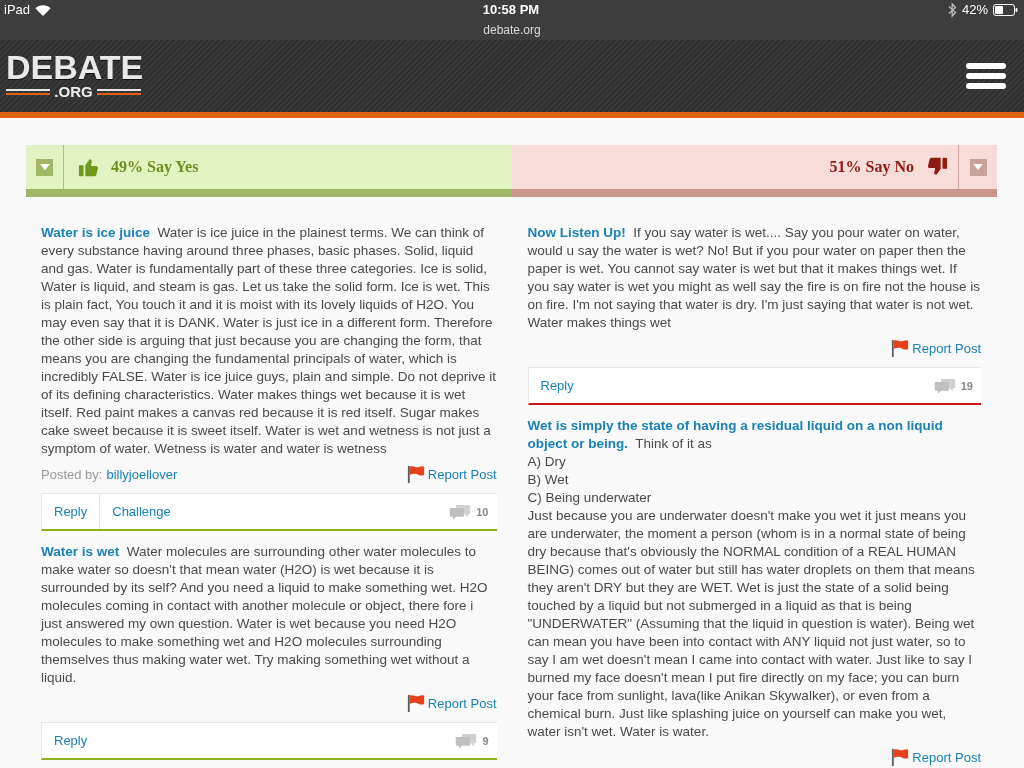  Describe the element at coordinates (986, 76) in the screenshot. I see `menu-icon` at that location.